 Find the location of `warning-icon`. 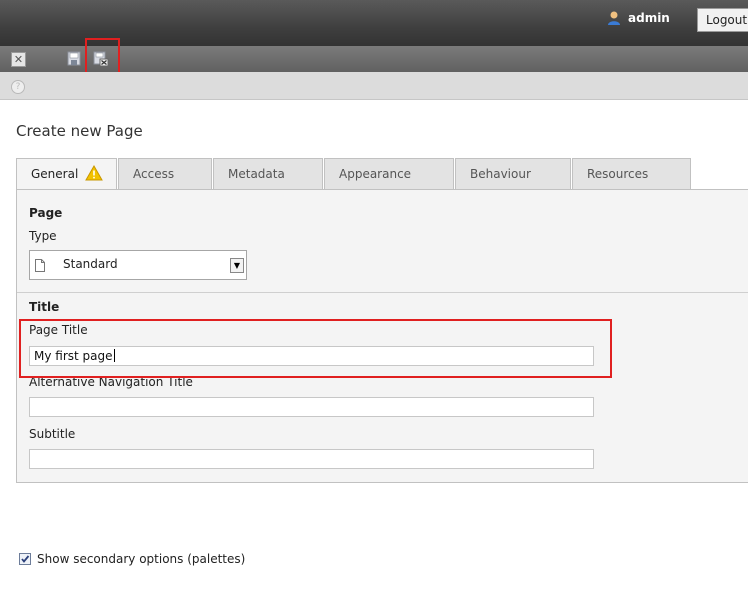

warning-icon is located at coordinates (94, 173).